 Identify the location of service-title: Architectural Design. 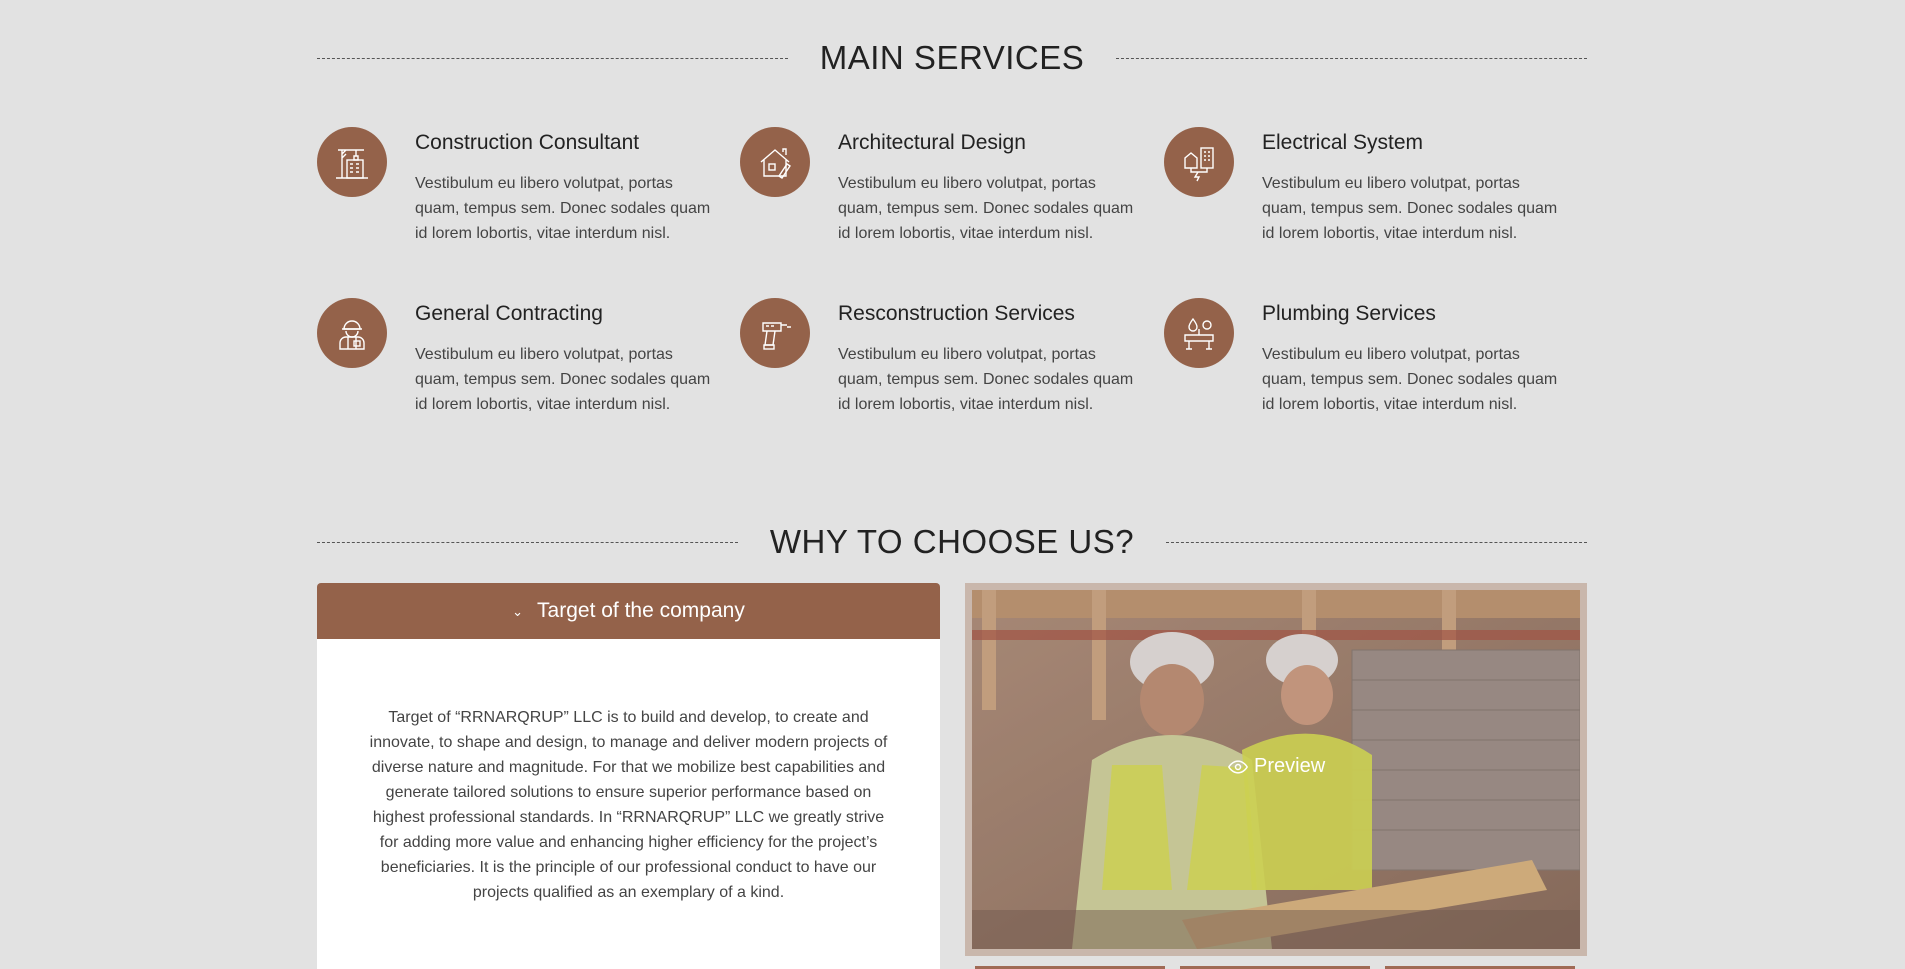
(932, 142).